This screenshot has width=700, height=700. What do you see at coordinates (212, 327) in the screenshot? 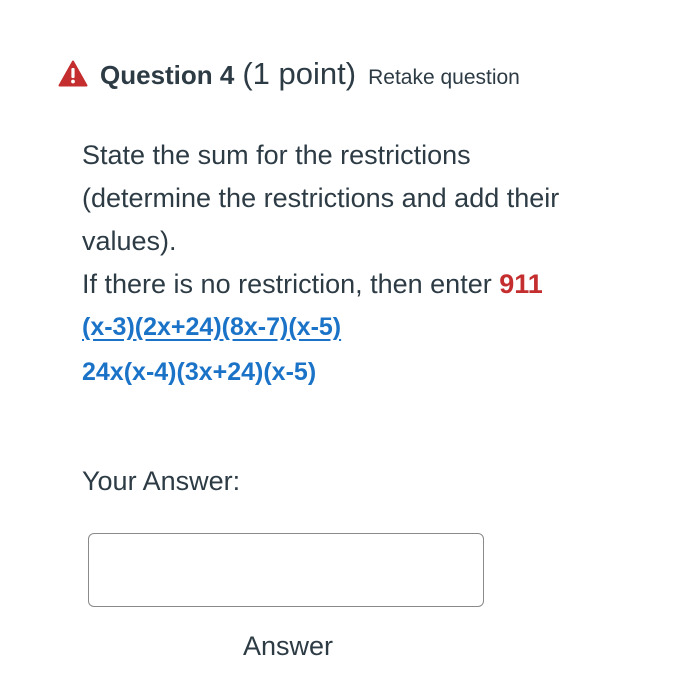
I see `expression-numerator: (x-3)(2x+24)(8x-7)(x-5)` at bounding box center [212, 327].